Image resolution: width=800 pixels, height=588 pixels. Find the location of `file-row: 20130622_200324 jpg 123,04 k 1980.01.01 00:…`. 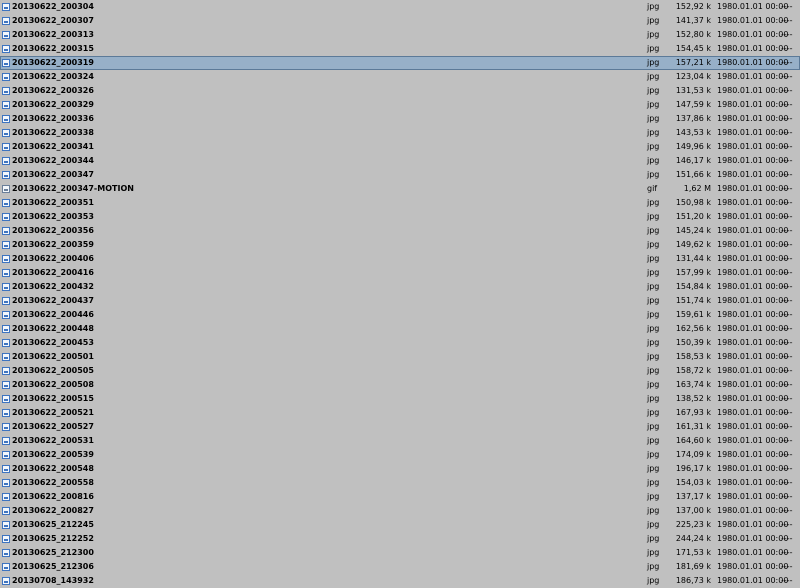

file-row: 20130622_200324 jpg 123,04 k 1980.01.01 00:… is located at coordinates (400, 77).